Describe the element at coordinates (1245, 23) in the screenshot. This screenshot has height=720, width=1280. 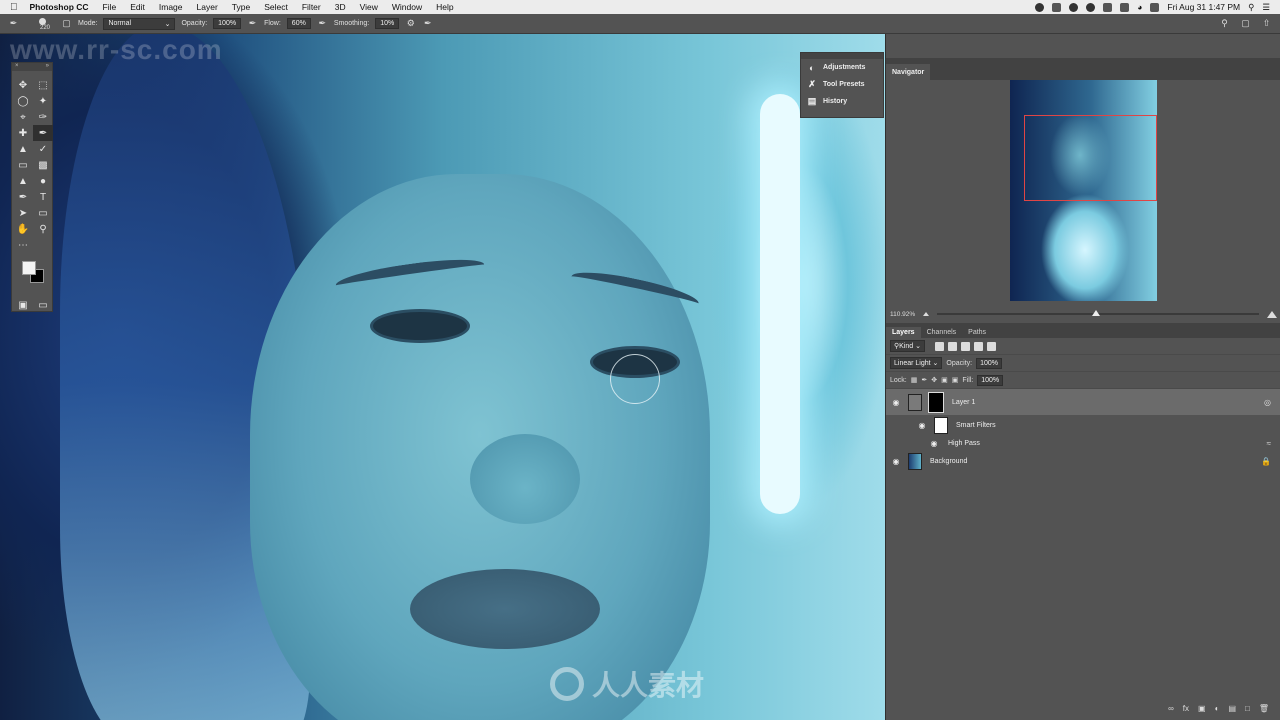
I see `workspace-icon: ▢` at that location.